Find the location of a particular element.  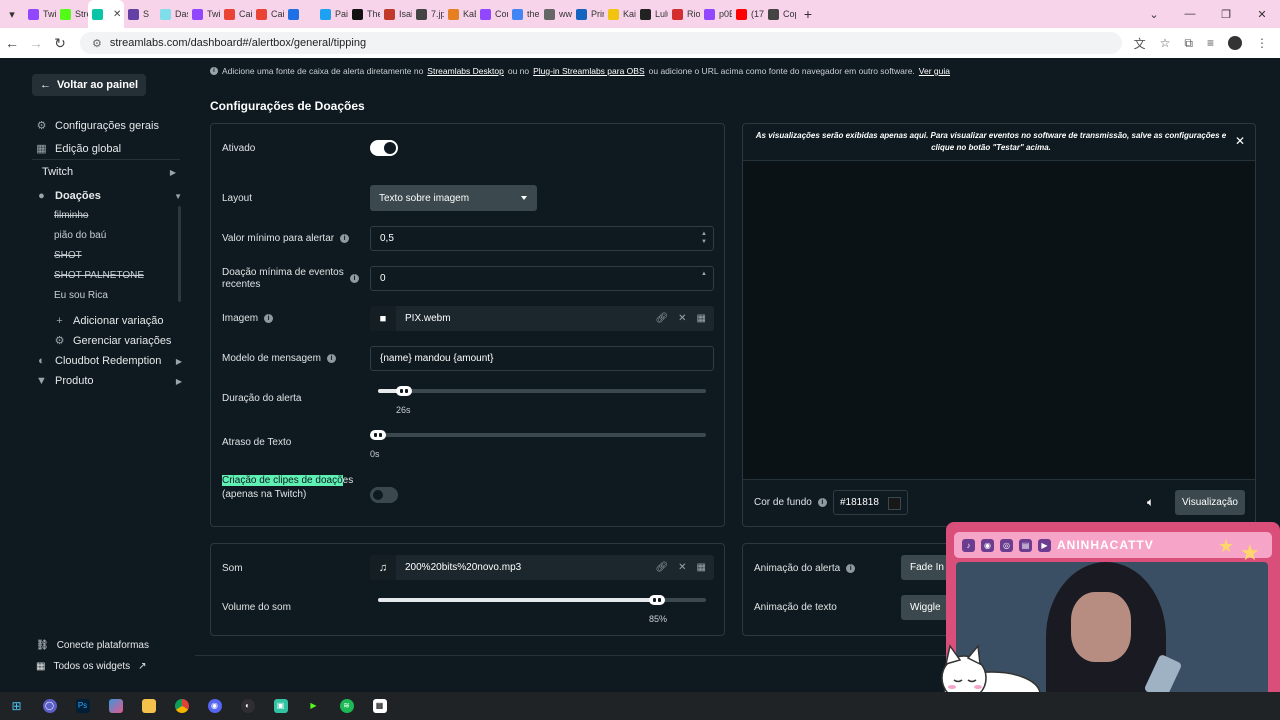

view-guide-link: Ver guia is located at coordinates (934, 71).